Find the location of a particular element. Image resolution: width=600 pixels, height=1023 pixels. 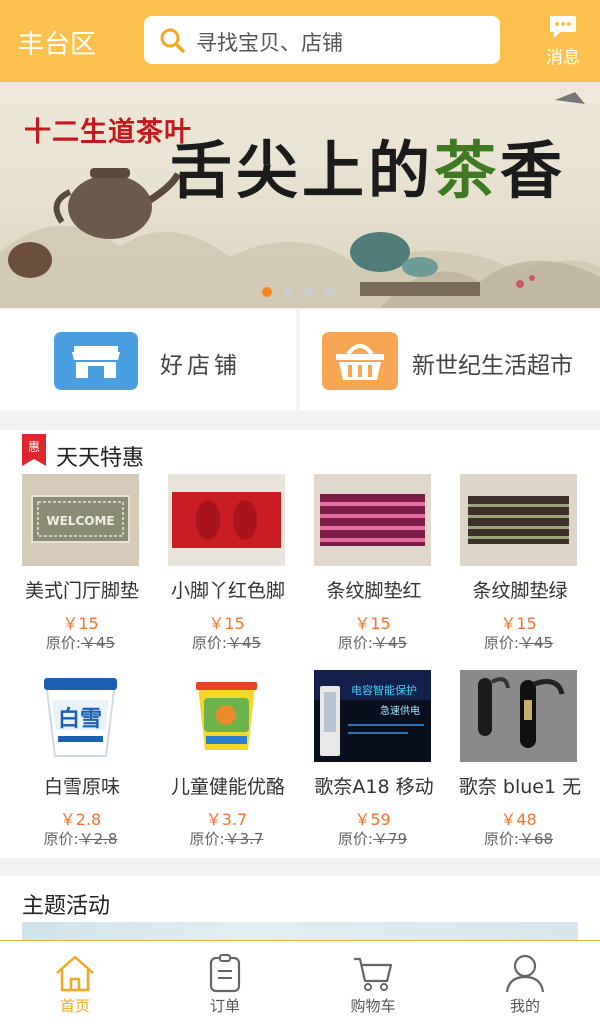

messages-label: 消息 is located at coordinates (563, 58).